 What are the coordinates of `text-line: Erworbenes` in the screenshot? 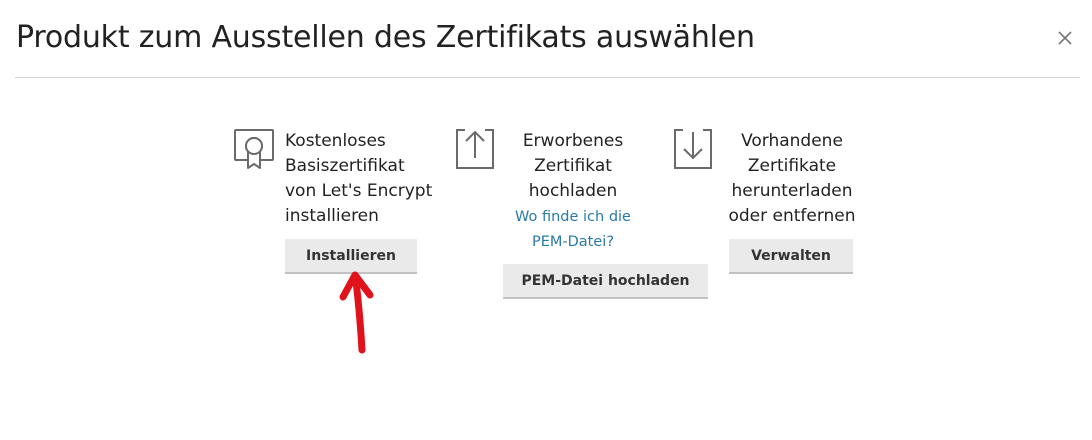 It's located at (573, 141).